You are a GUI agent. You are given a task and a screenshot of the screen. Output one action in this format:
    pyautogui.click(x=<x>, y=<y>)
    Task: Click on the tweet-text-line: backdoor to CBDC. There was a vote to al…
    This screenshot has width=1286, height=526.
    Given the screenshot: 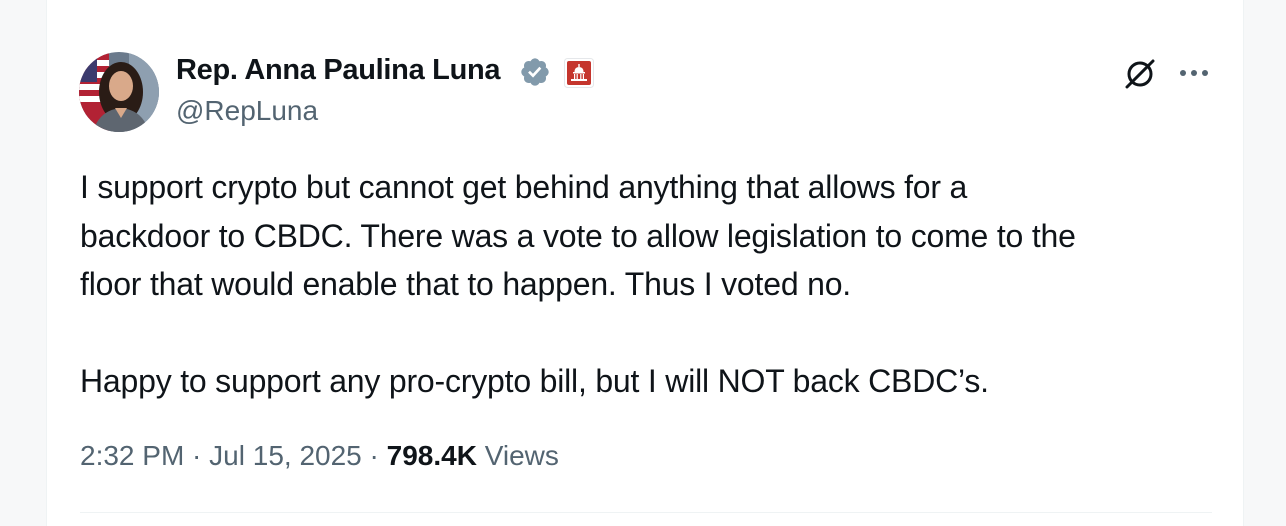 What is the action you would take?
    pyautogui.click(x=578, y=235)
    